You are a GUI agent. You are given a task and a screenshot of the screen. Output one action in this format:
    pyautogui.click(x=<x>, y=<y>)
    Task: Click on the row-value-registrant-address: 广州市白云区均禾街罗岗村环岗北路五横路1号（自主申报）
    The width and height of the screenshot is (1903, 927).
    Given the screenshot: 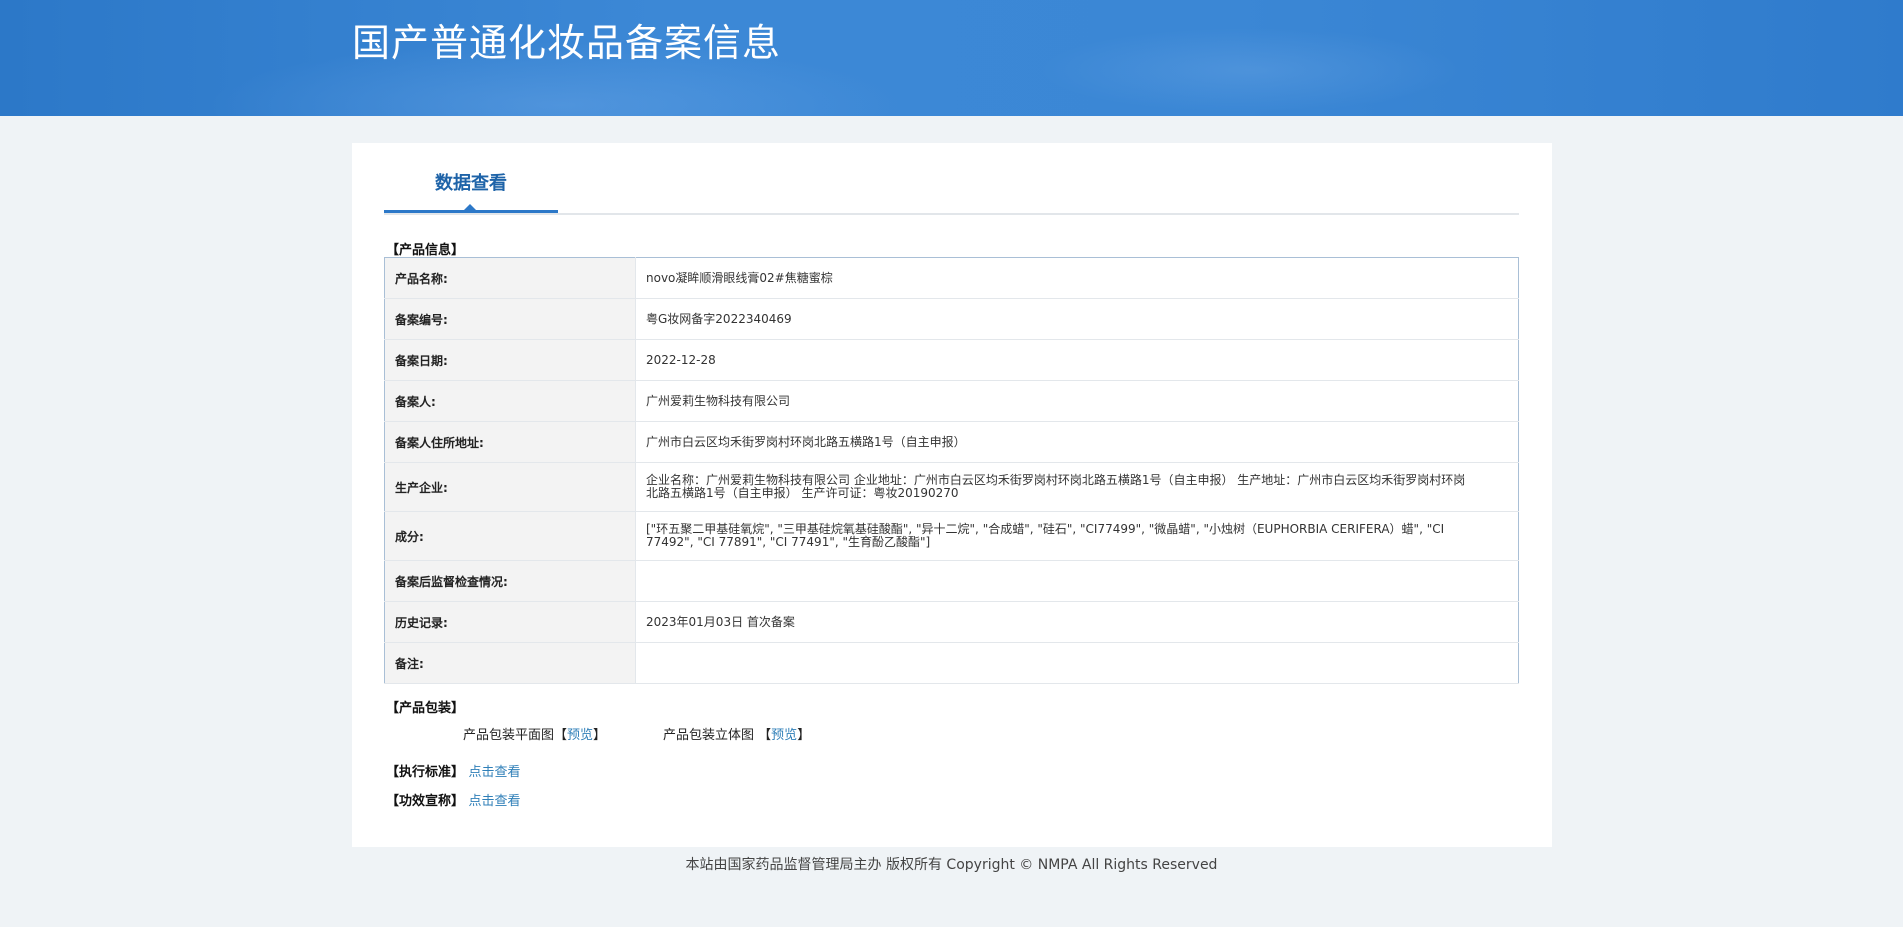 What is the action you would take?
    pyautogui.click(x=1077, y=442)
    